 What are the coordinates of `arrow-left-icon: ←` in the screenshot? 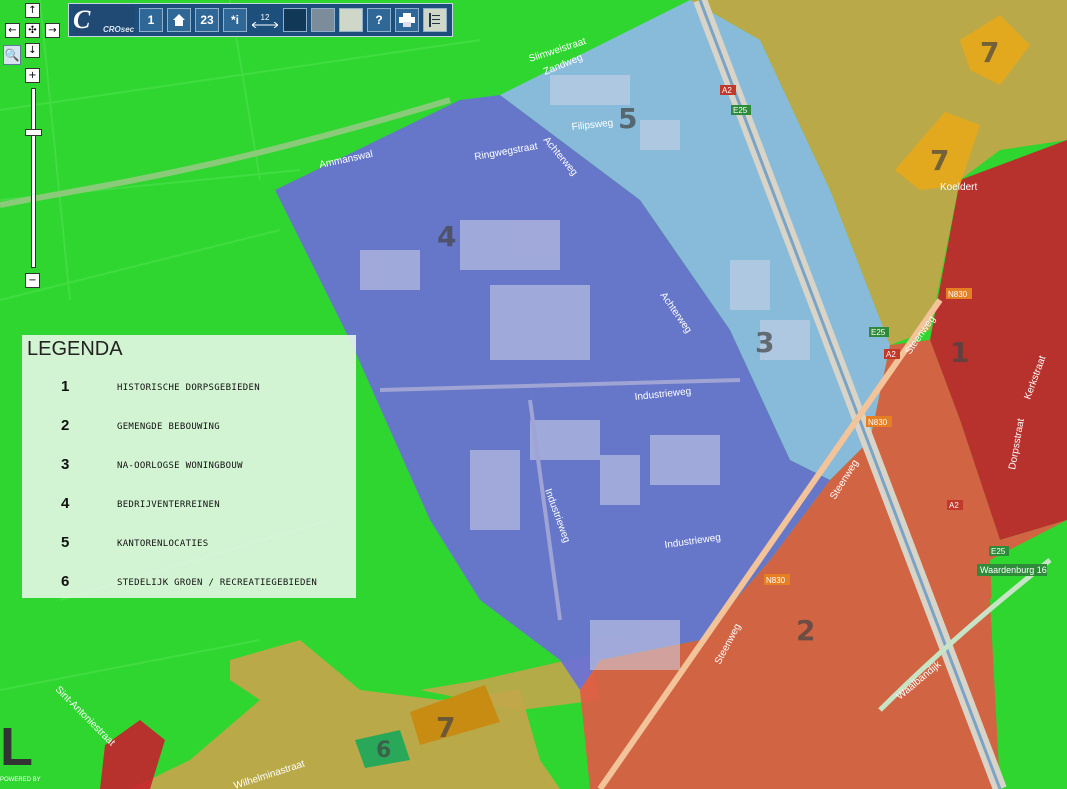 It's located at (12, 30).